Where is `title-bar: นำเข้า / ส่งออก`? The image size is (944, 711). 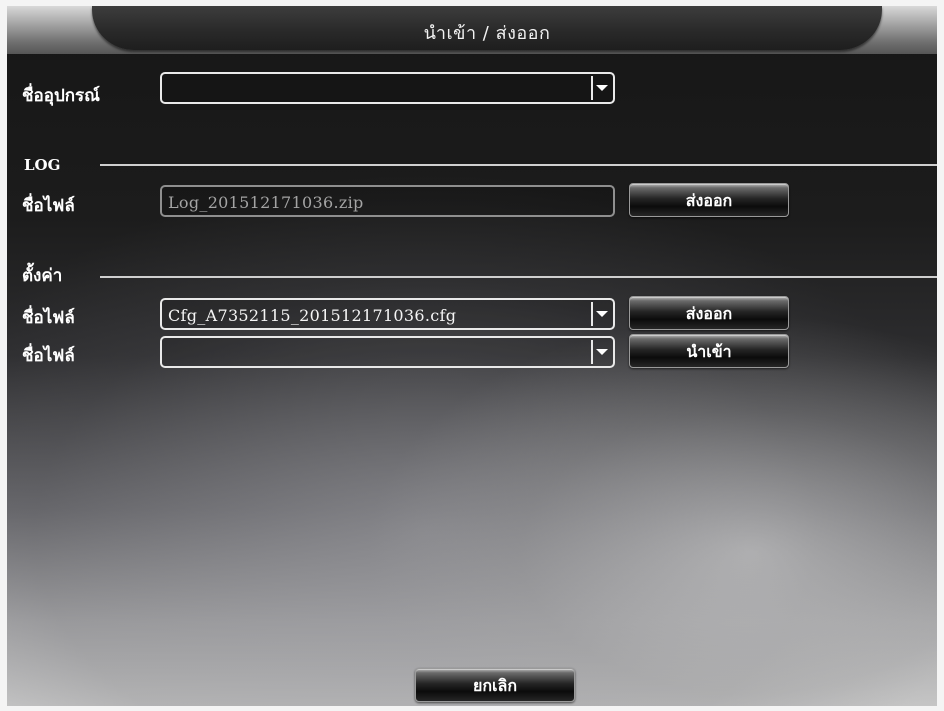 title-bar: นำเข้า / ส่งออก is located at coordinates (472, 30).